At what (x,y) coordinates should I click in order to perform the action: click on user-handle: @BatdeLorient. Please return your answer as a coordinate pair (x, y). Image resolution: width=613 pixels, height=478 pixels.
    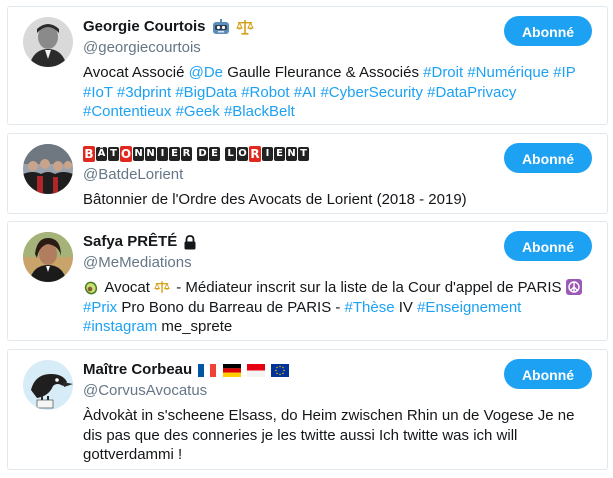
    Looking at the image, I should click on (133, 175).